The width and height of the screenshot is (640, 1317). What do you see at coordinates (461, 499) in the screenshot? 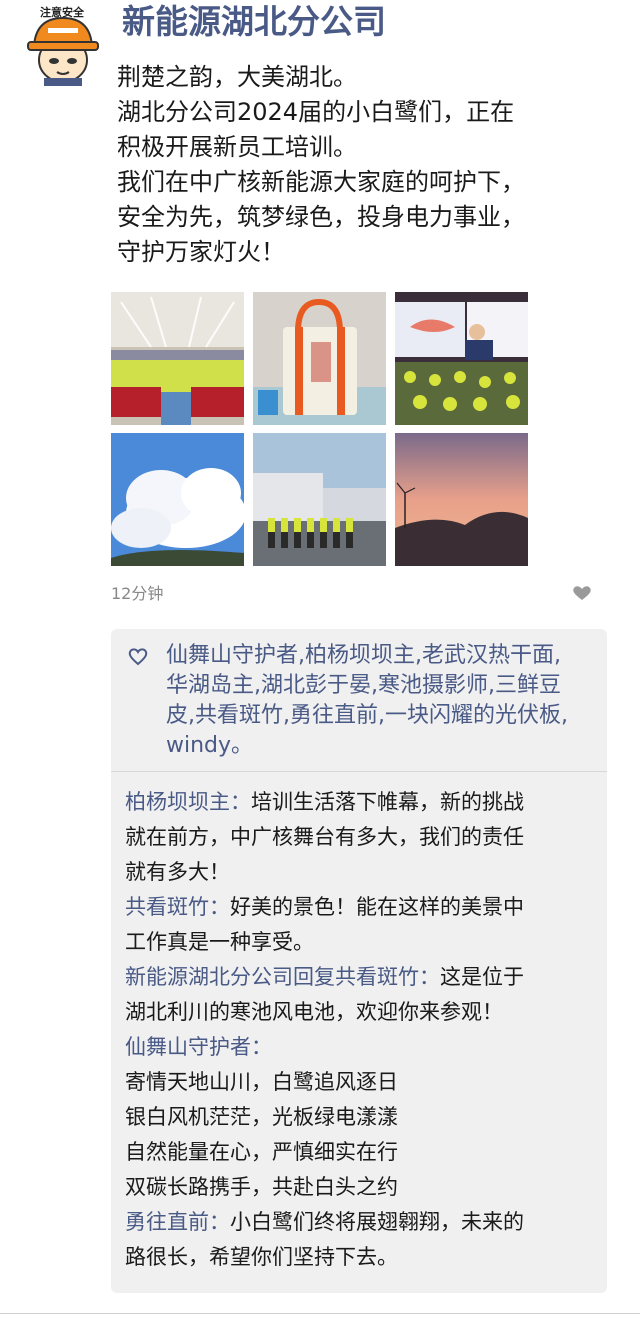
I see `photo-sunset-turbines` at bounding box center [461, 499].